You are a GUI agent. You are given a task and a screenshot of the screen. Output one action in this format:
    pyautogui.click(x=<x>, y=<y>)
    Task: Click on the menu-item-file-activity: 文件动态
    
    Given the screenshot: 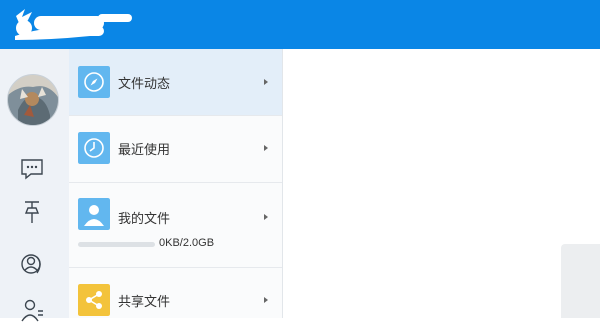 What is the action you would take?
    pyautogui.click(x=175, y=82)
    